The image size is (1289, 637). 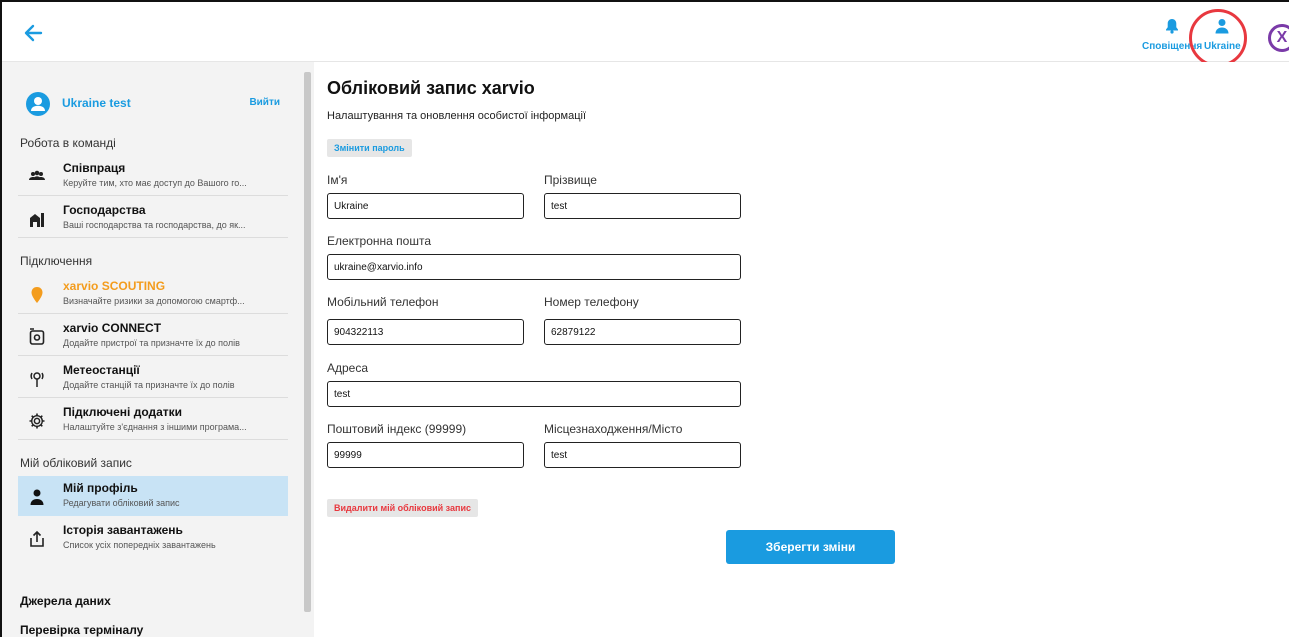 I want to click on postal-code-field, so click(x=425, y=455).